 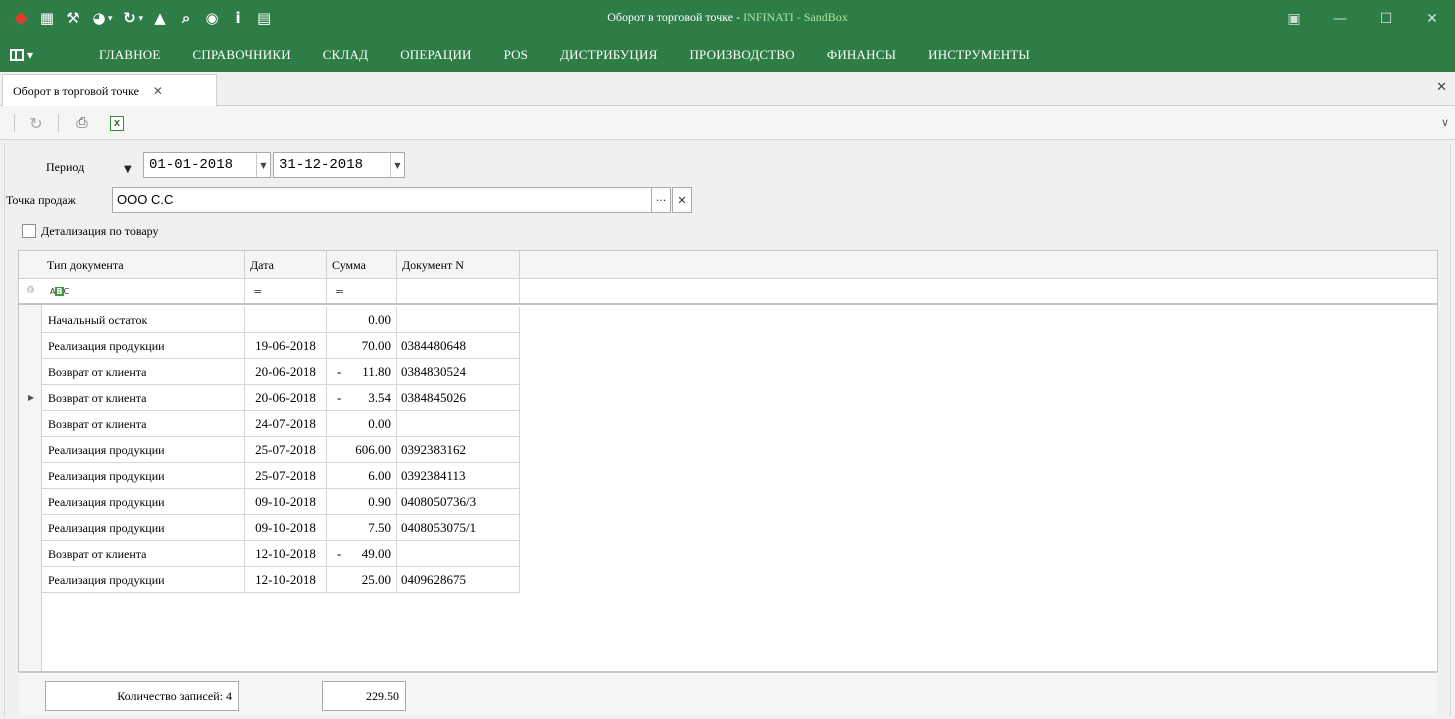 I want to click on maximize-button: ☐, so click(x=1386, y=19).